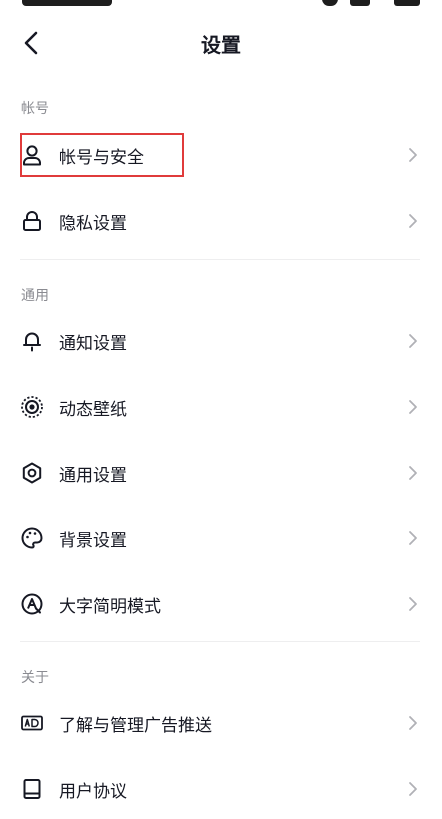  I want to click on status-bar, so click(221, 6).